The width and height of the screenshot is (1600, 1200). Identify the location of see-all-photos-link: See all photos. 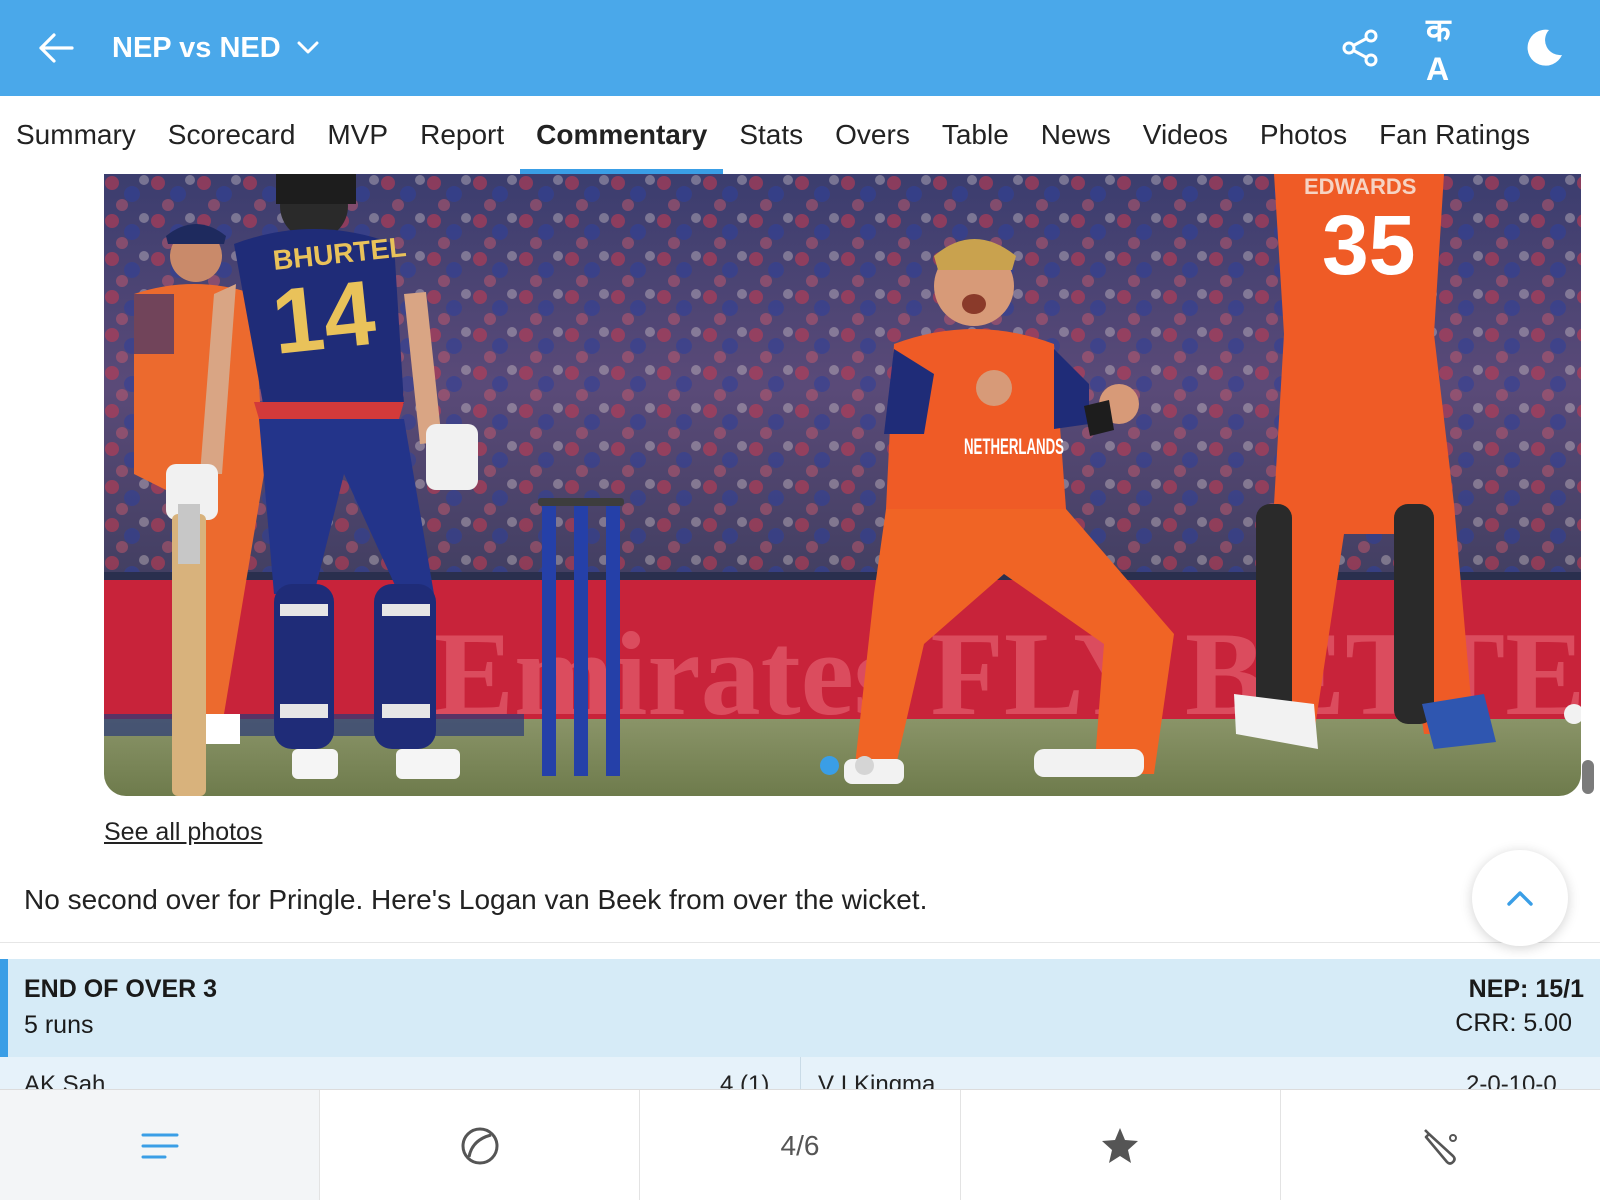
(183, 832).